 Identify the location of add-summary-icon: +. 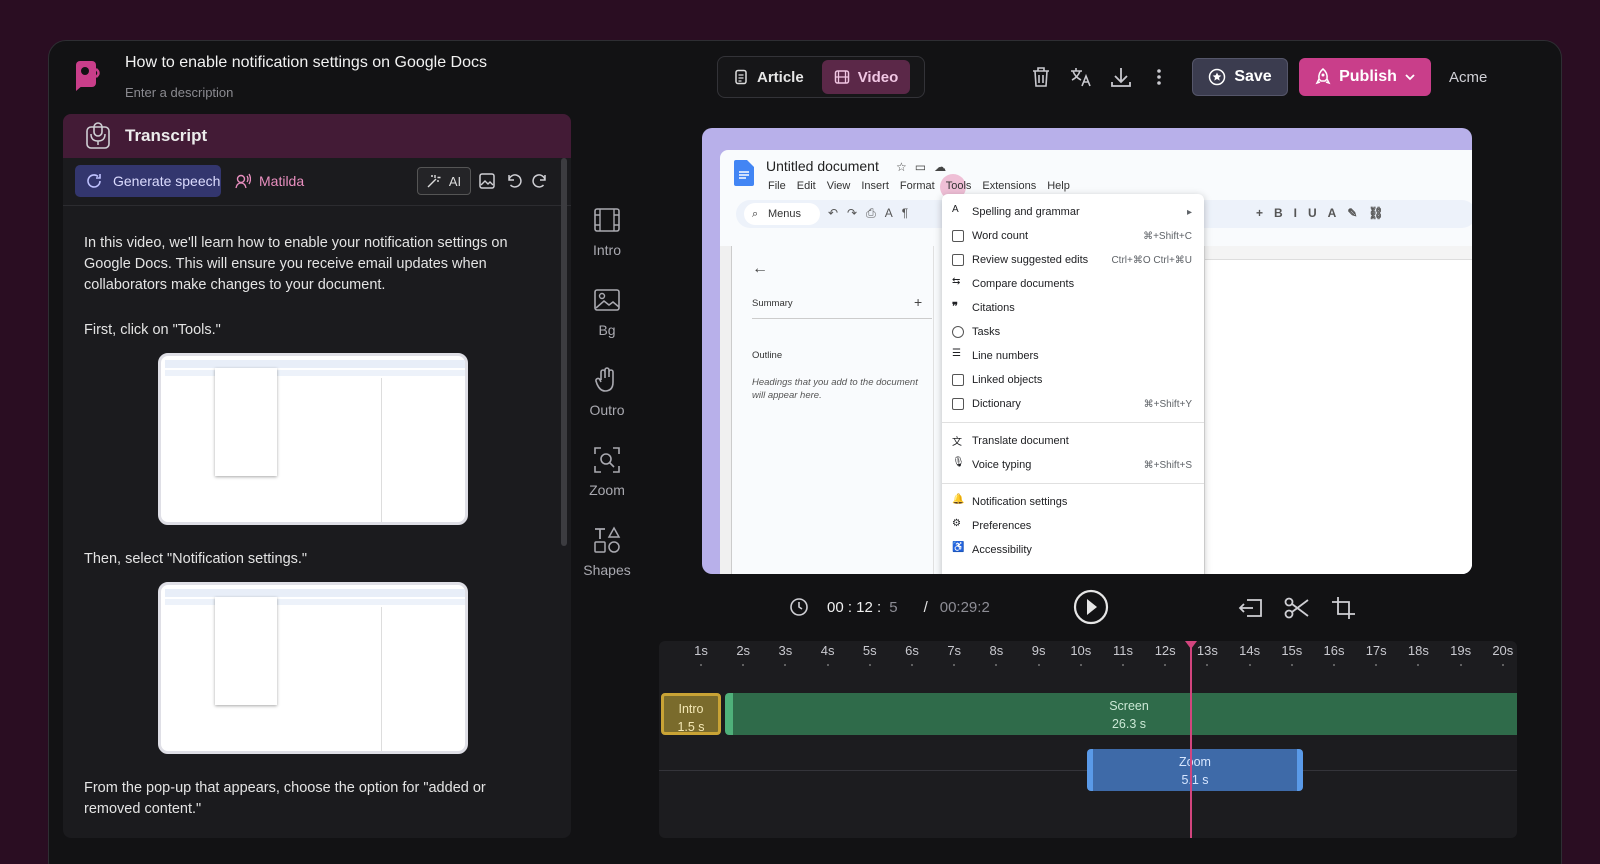
(918, 302).